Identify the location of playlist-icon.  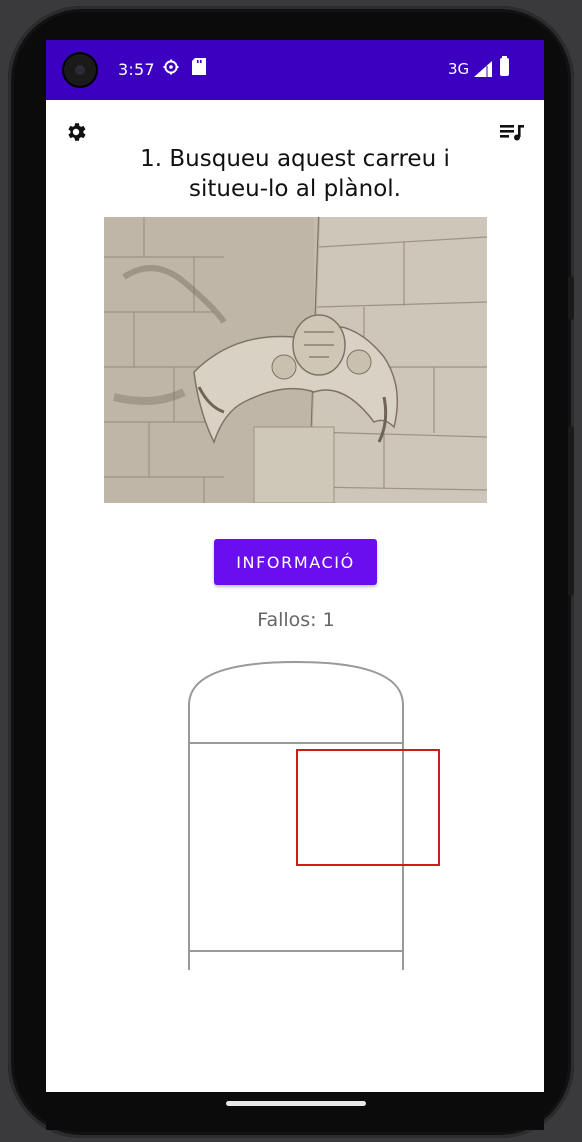
(513, 132).